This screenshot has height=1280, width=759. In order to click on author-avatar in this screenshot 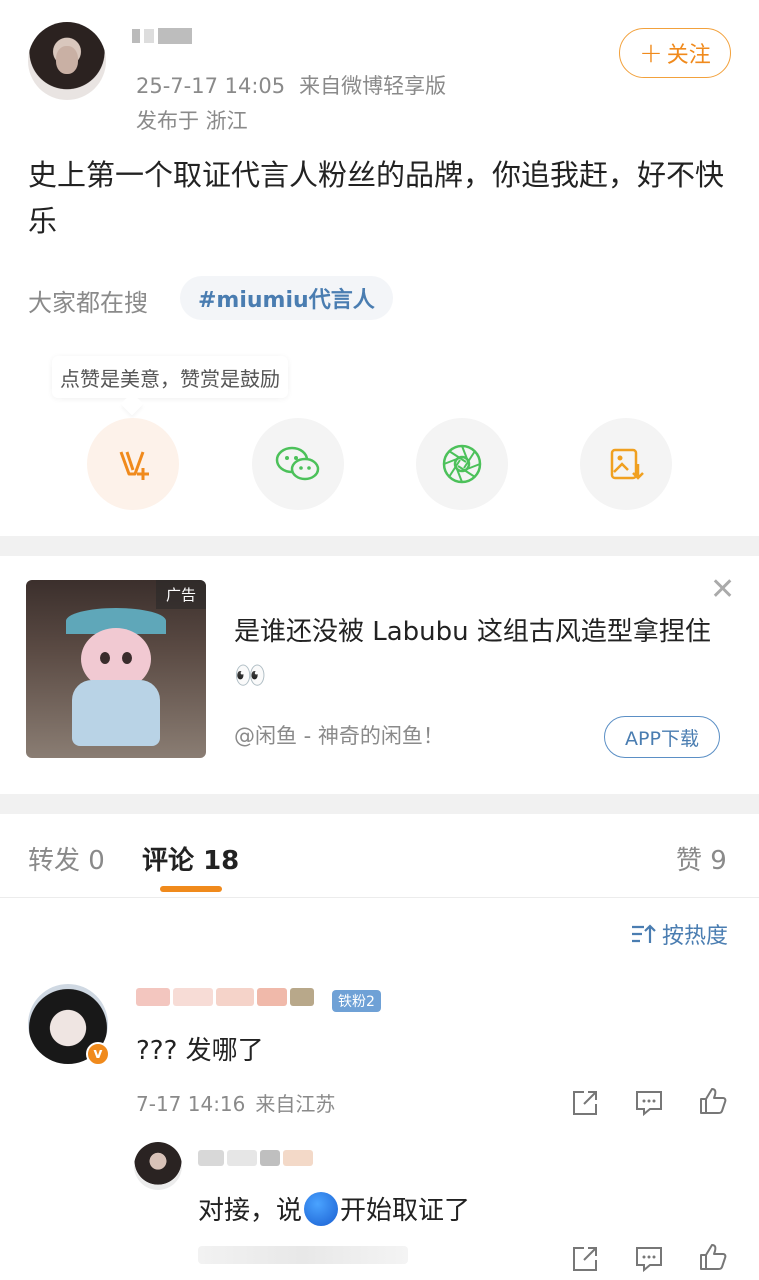, I will do `click(67, 61)`.